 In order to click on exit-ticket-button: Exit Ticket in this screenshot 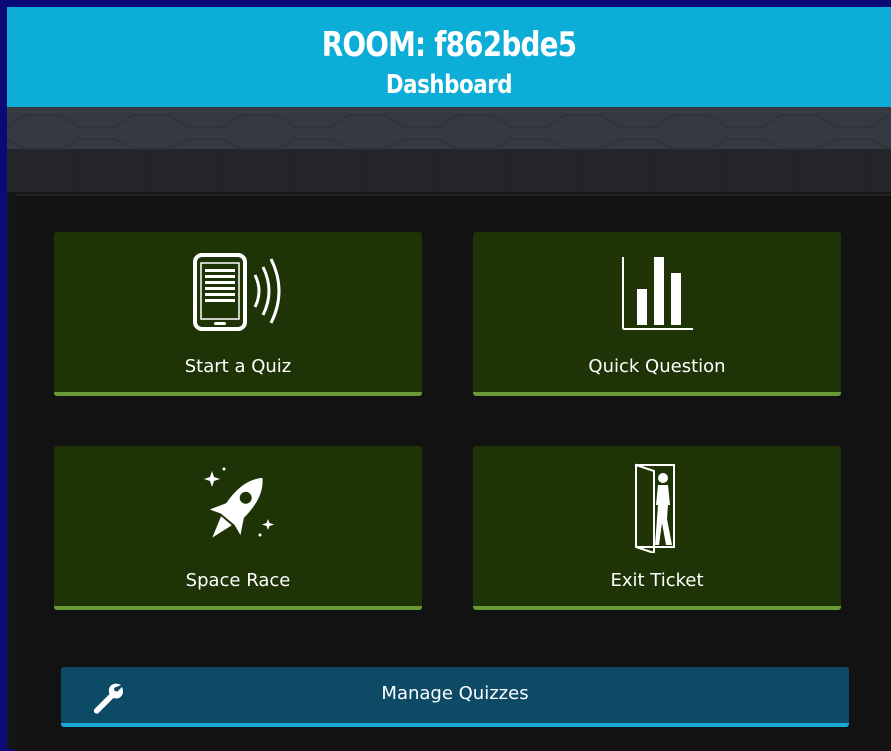, I will do `click(657, 528)`.